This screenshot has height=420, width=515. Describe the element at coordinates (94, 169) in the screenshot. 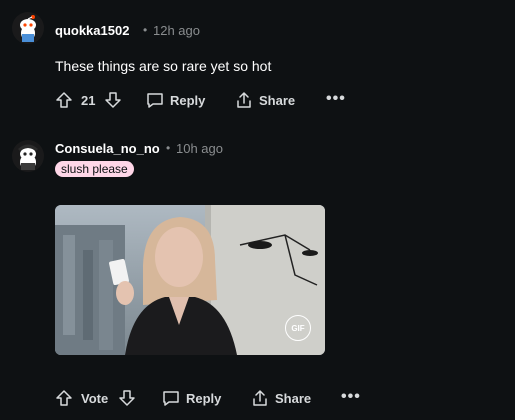

I see `user-flair: slush please` at that location.